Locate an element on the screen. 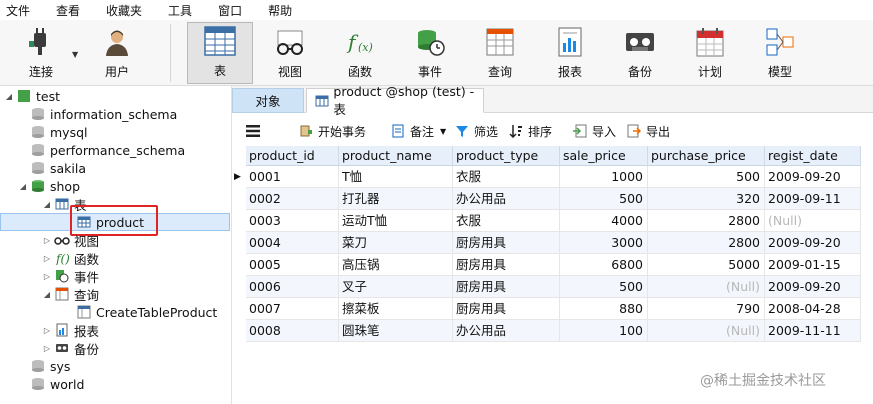 The width and height of the screenshot is (873, 404). table-cell: 880 is located at coordinates (604, 309).